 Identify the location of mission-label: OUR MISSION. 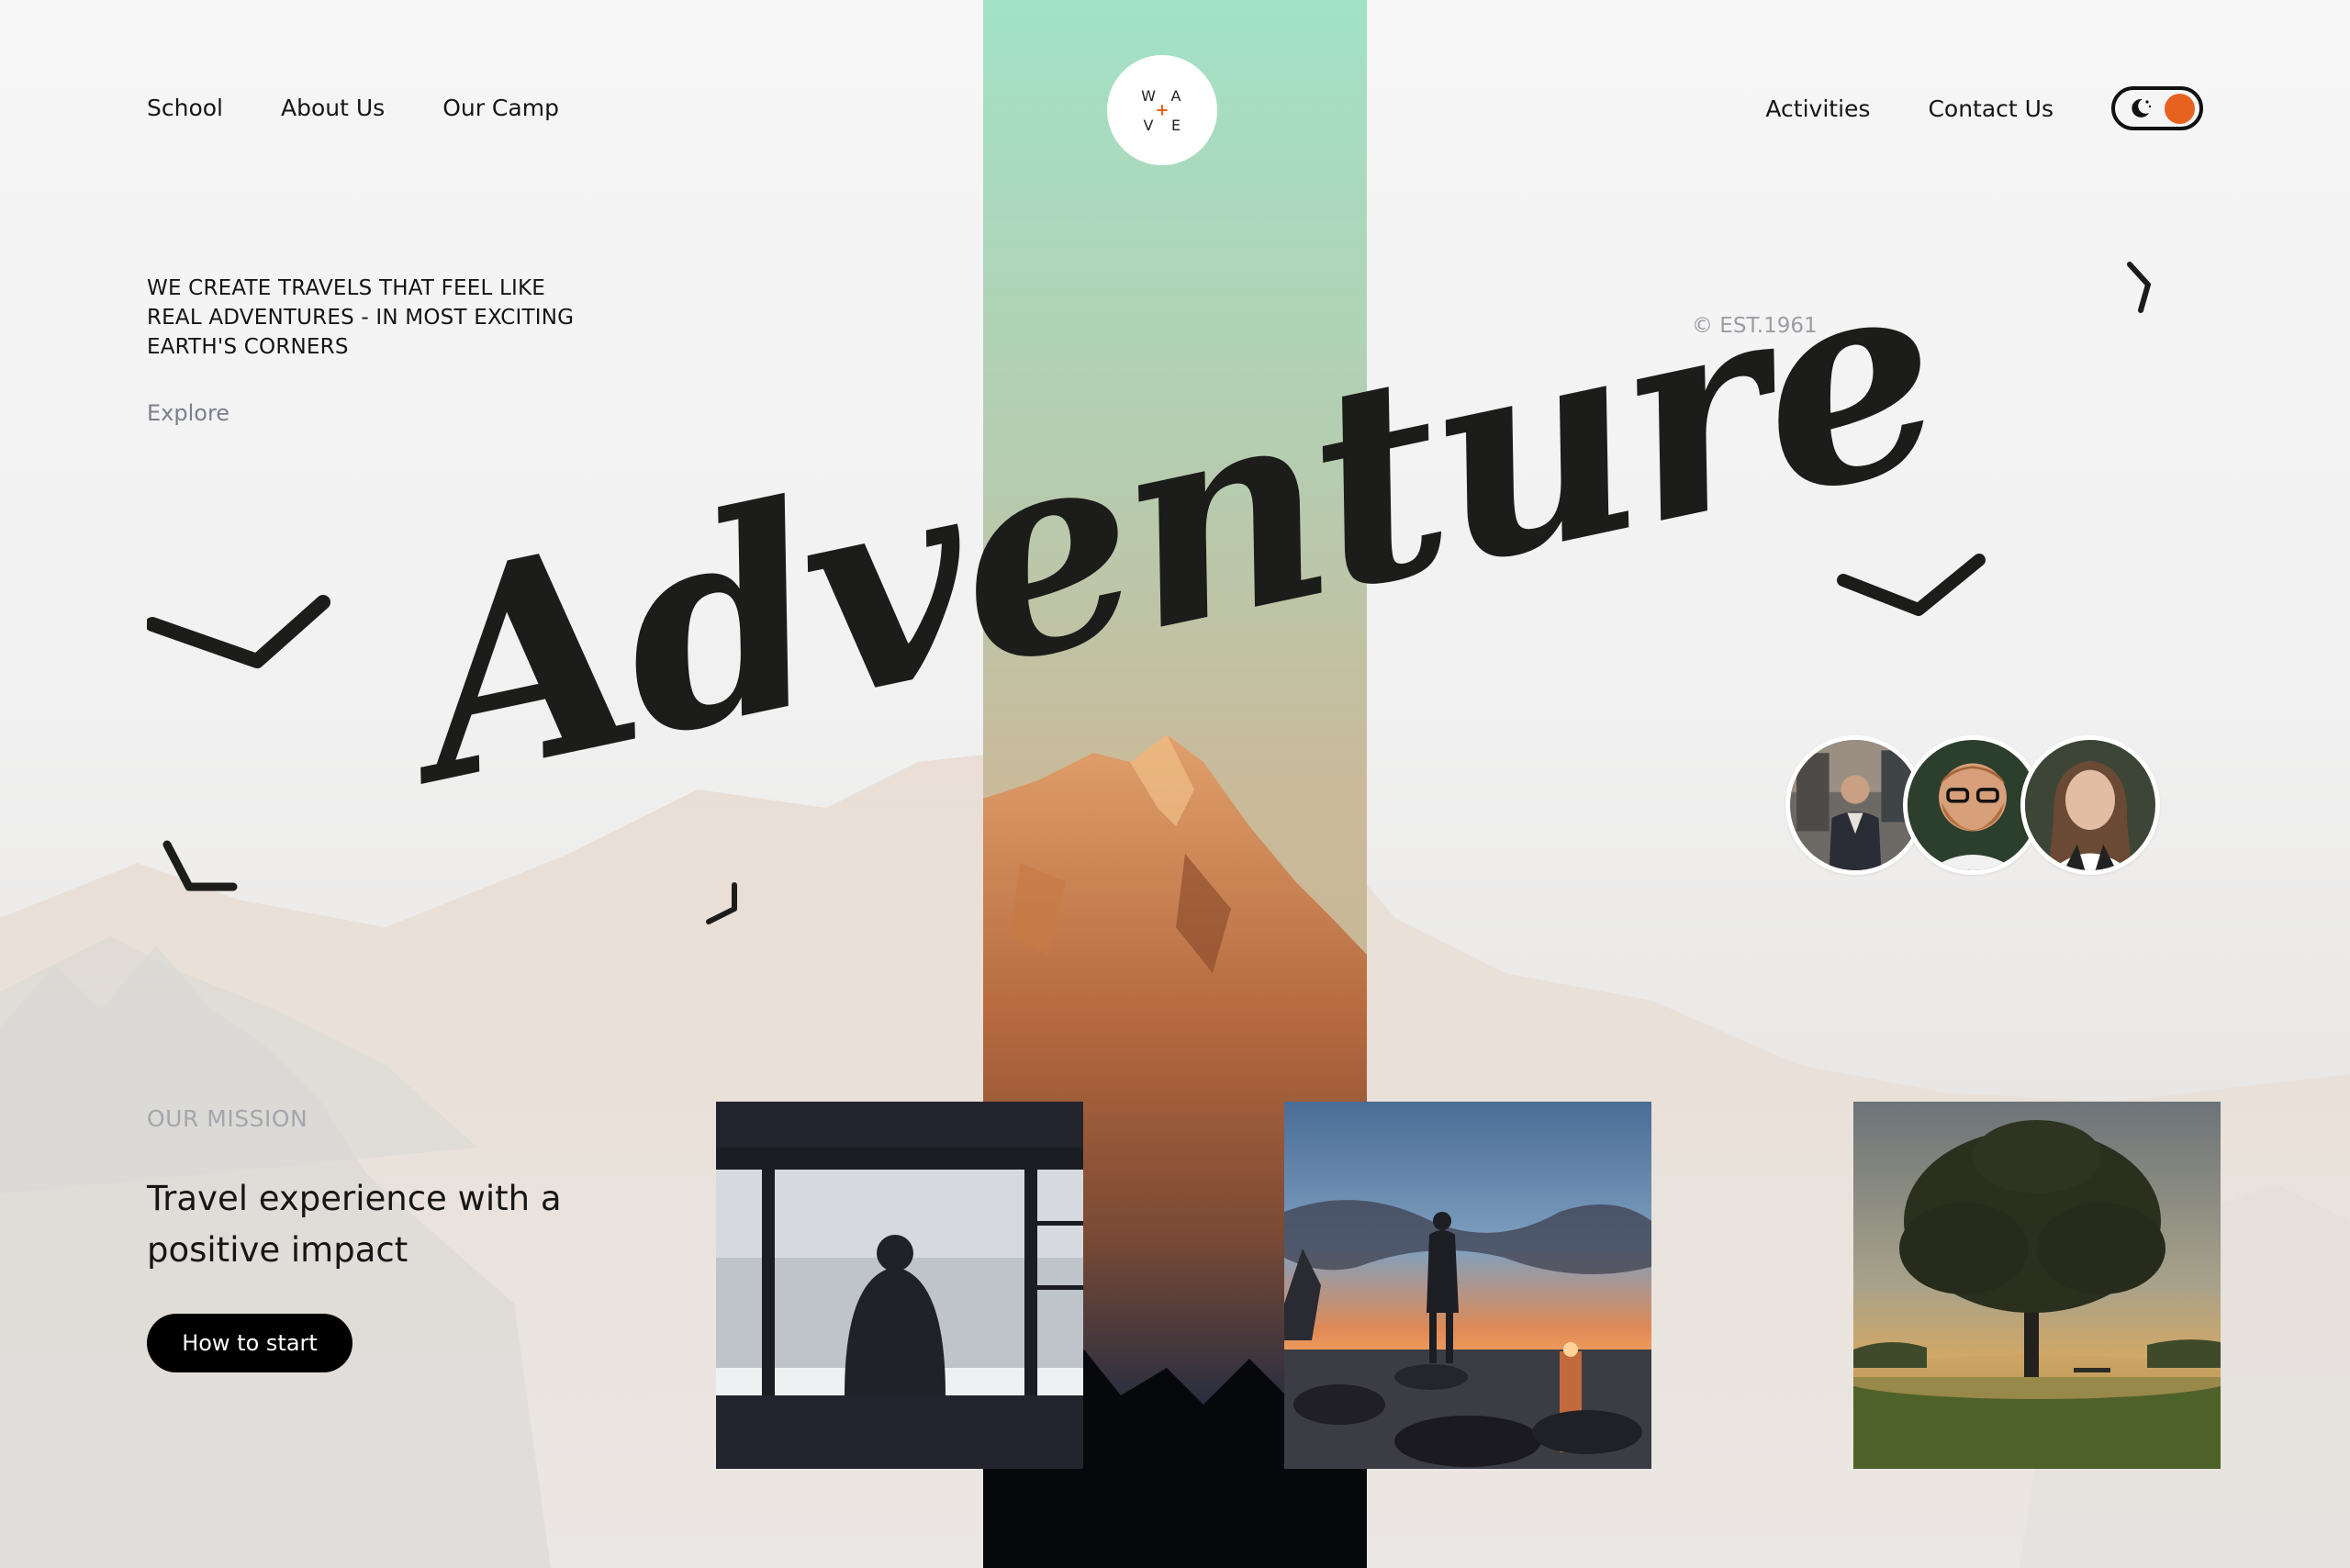
(227, 1118).